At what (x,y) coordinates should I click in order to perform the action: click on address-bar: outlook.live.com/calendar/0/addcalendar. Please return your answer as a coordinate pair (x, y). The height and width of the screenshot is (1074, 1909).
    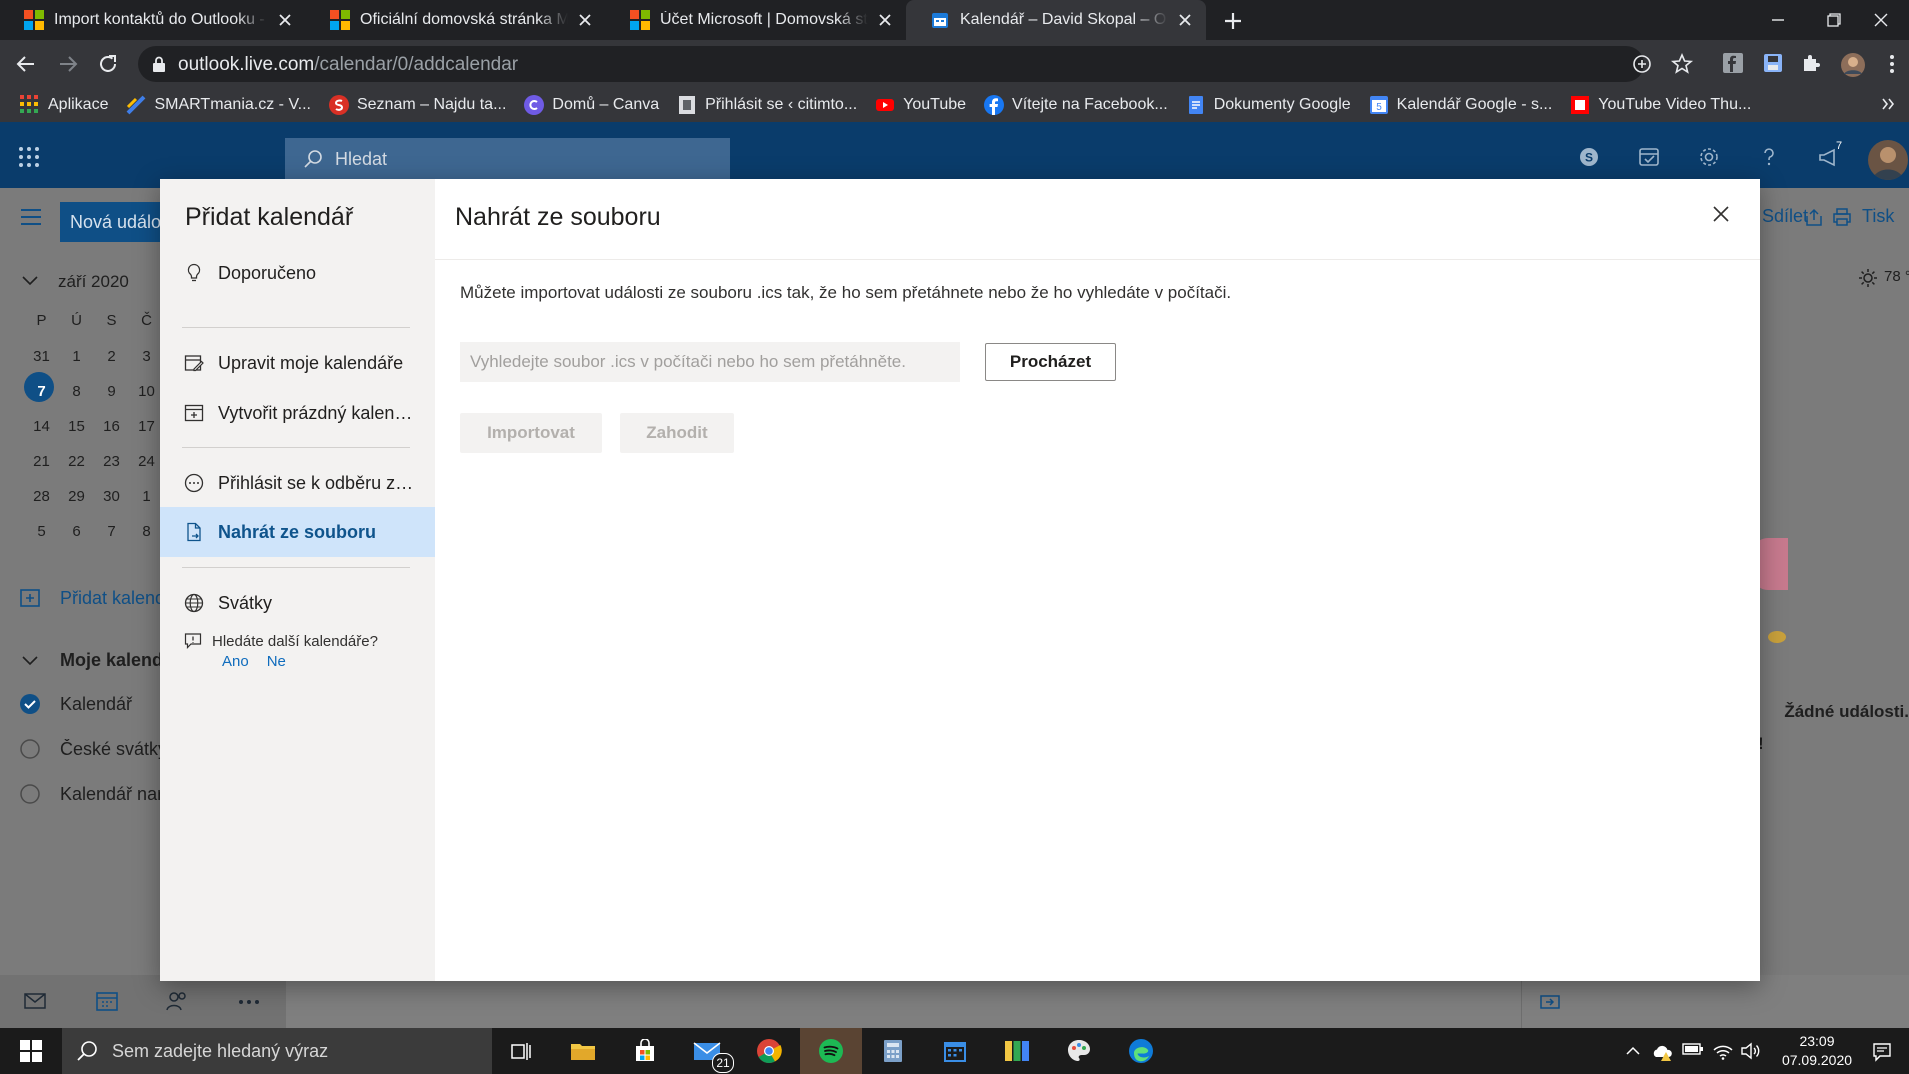
    Looking at the image, I should click on (894, 64).